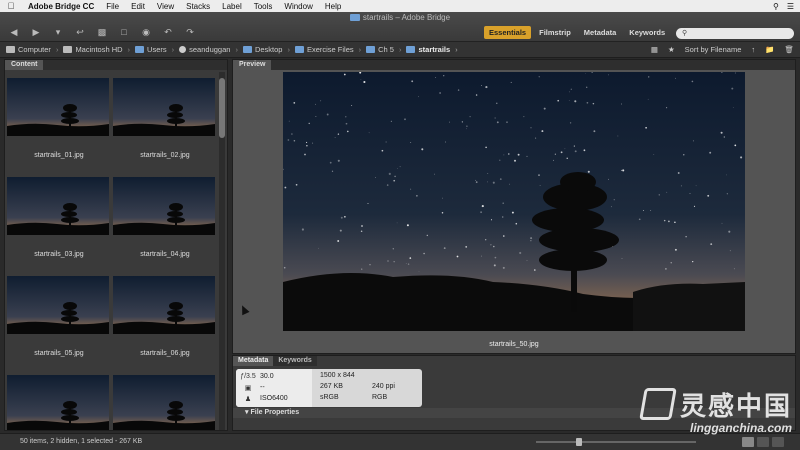 The image size is (800, 450). Describe the element at coordinates (753, 49) in the screenshot. I see `sort-order-icon: ↑` at that location.